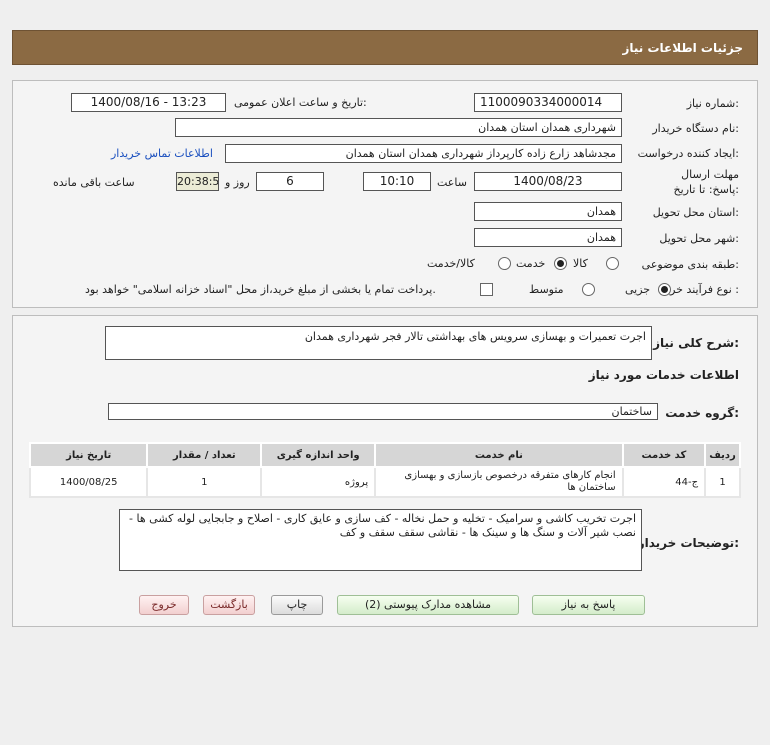 The height and width of the screenshot is (745, 770). I want to click on col-header-service-code: کد خدمت, so click(664, 455).